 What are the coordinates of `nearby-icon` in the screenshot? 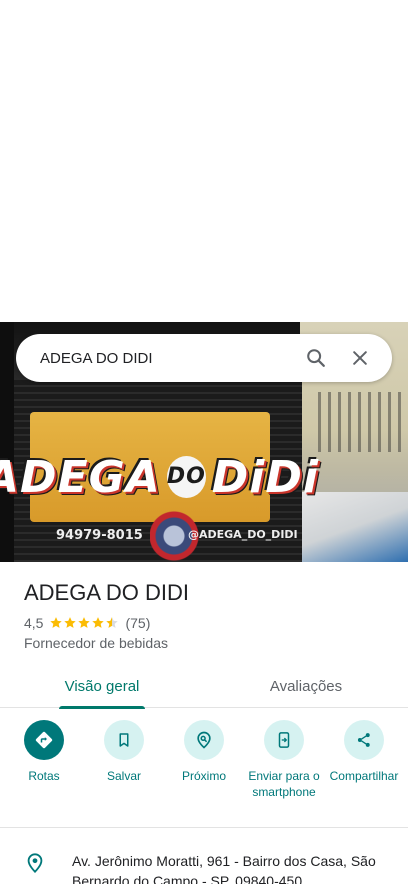 It's located at (204, 740).